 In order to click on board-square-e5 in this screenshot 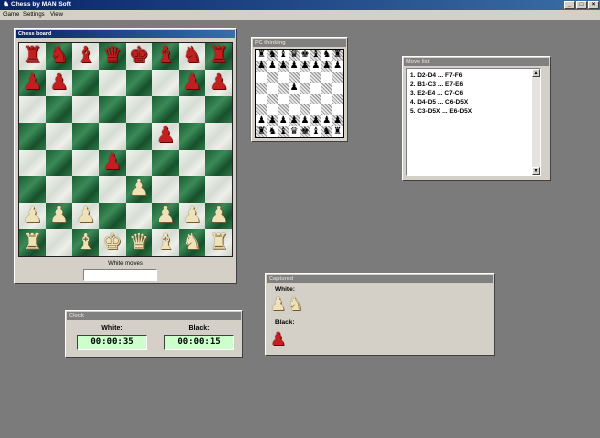, I will do `click(139, 136)`.